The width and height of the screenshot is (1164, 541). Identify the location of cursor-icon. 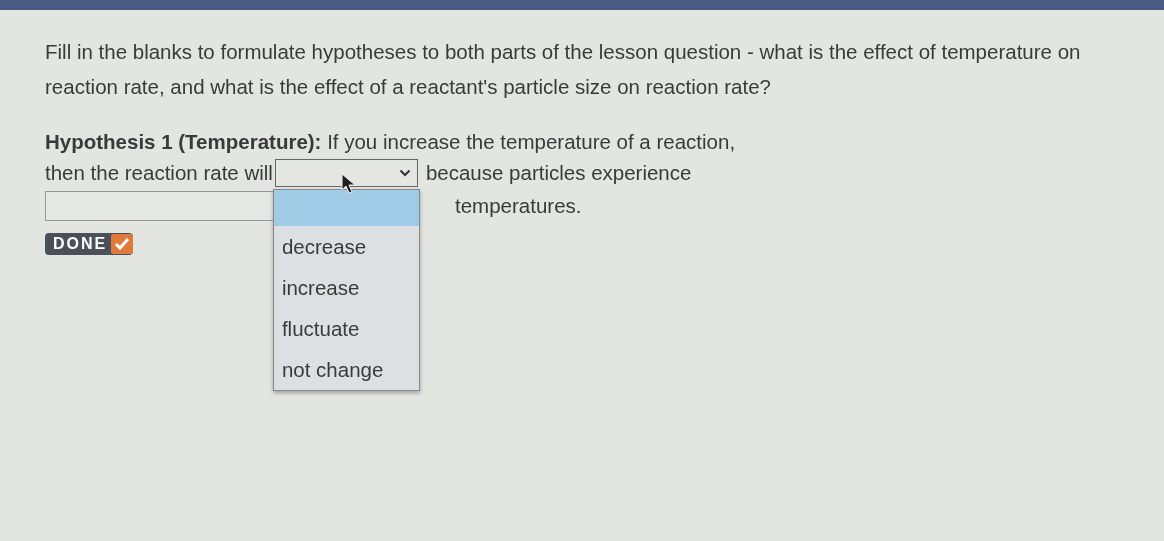
(348, 184).